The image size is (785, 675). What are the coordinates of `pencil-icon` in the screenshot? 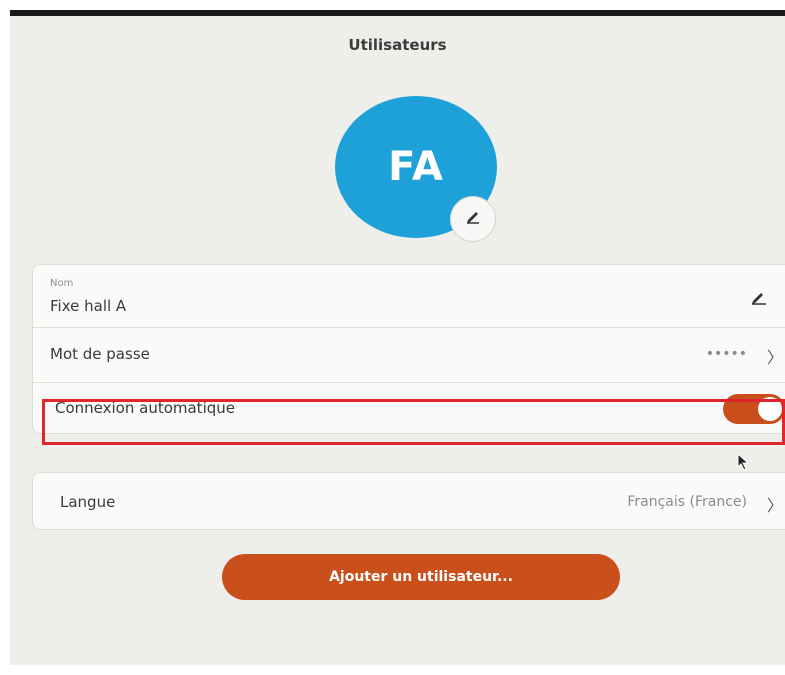 It's located at (473, 219).